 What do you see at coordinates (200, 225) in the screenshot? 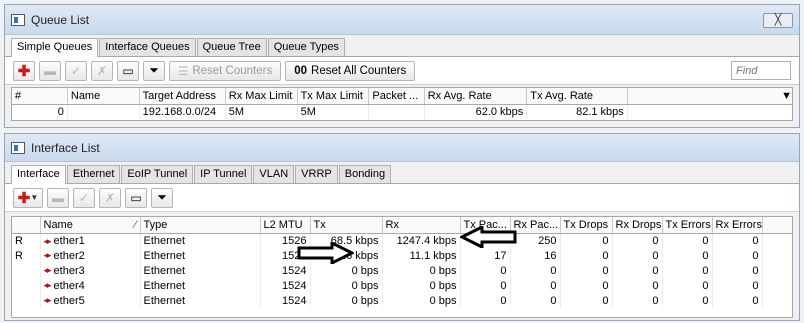
I see `column-header: Type` at bounding box center [200, 225].